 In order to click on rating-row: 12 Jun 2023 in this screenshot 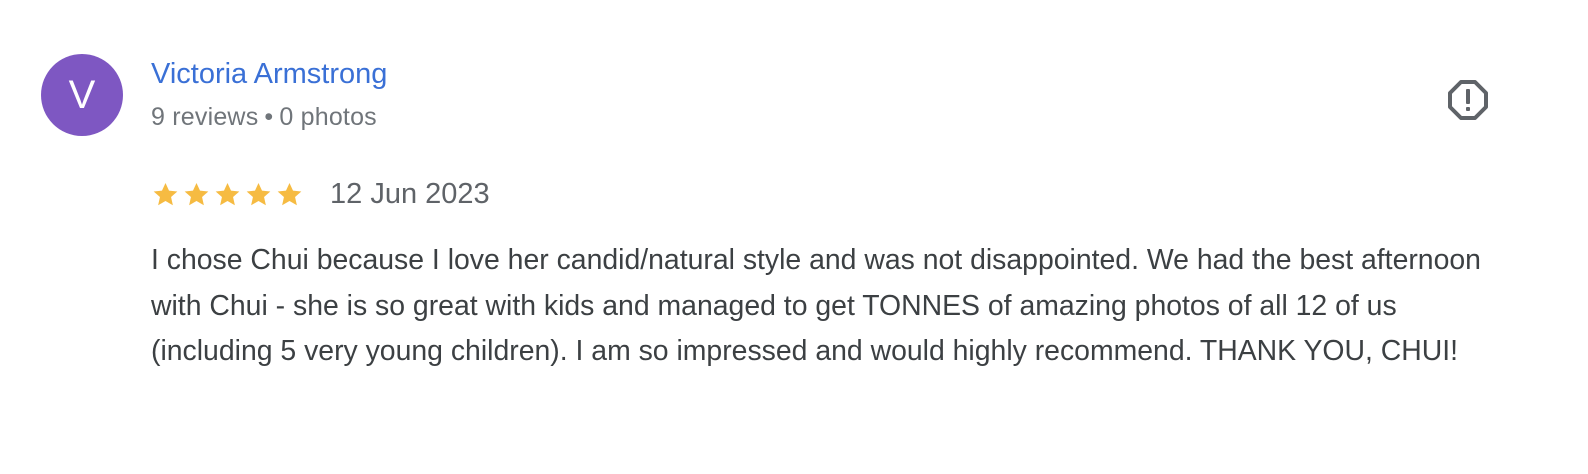, I will do `click(320, 194)`.